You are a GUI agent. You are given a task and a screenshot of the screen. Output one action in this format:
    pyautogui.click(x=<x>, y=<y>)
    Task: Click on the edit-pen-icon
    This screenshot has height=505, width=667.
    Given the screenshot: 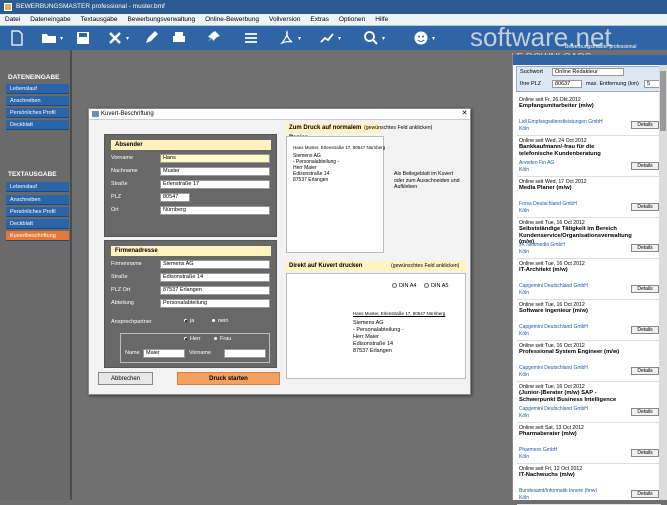 What is the action you would take?
    pyautogui.click(x=151, y=38)
    